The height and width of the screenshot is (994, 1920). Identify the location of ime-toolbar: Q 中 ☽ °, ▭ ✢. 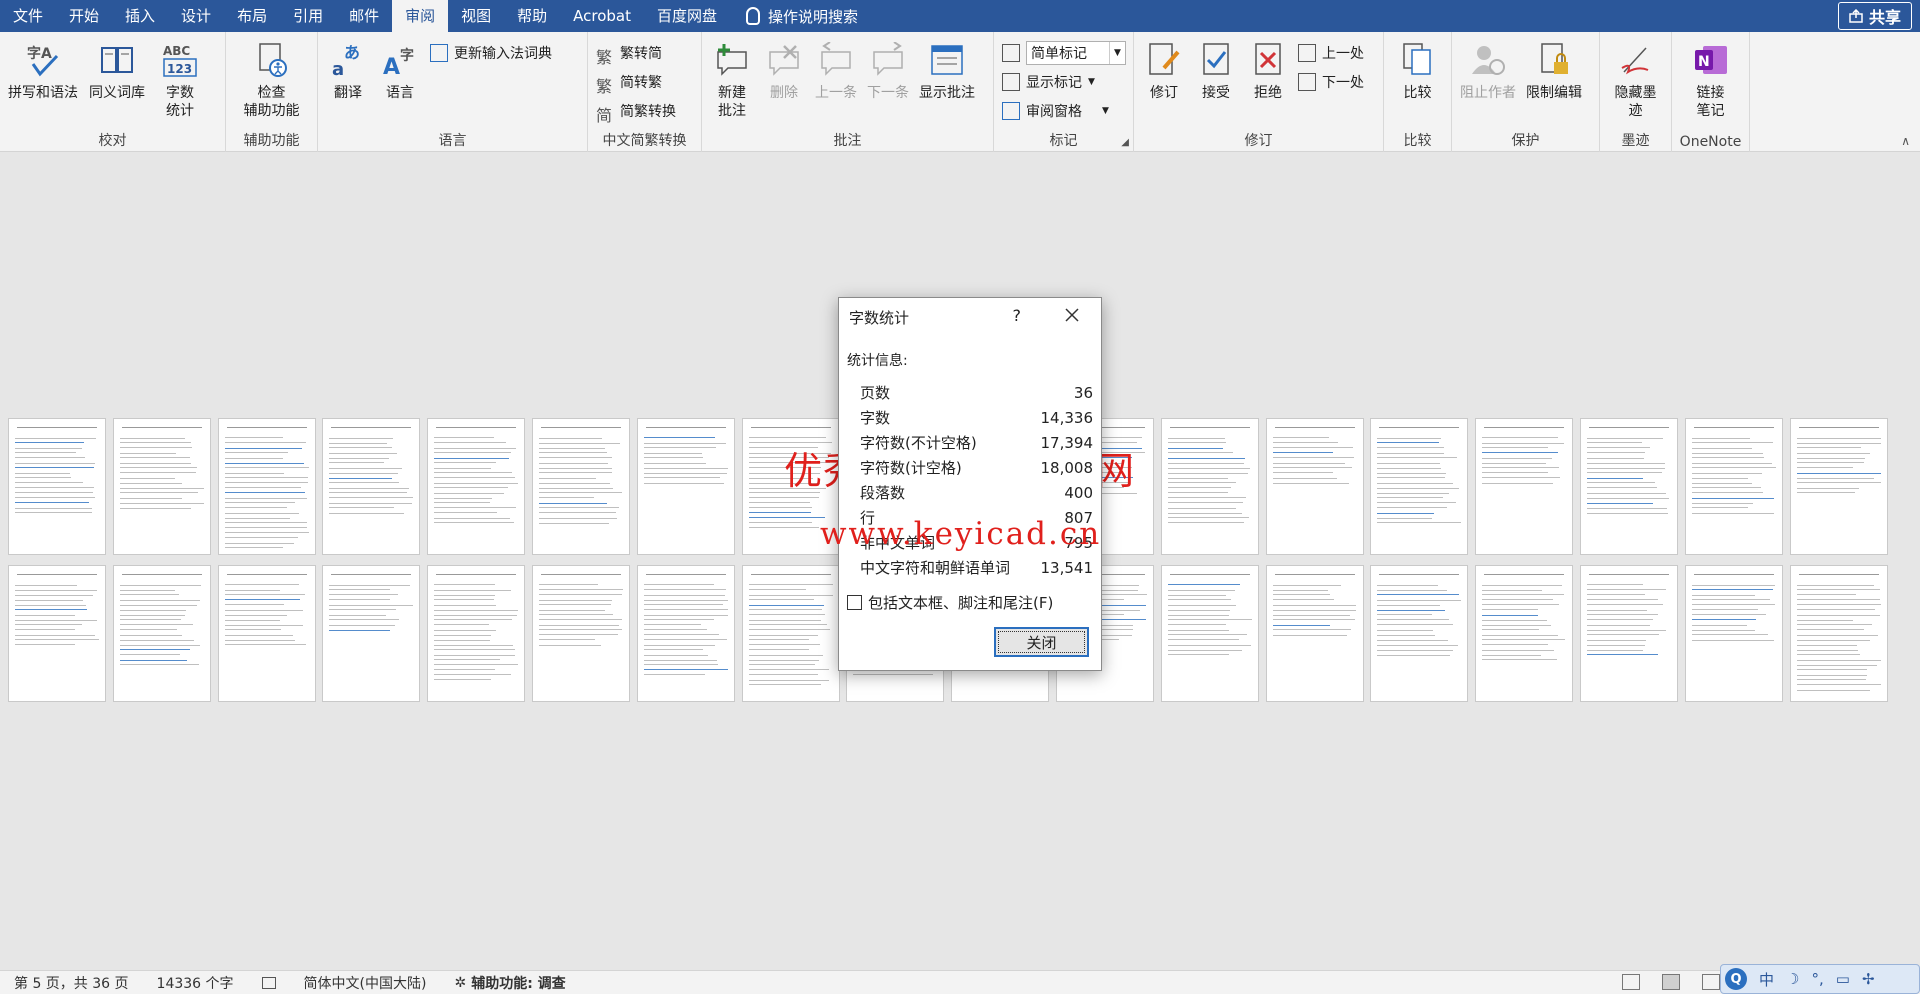
(1820, 979).